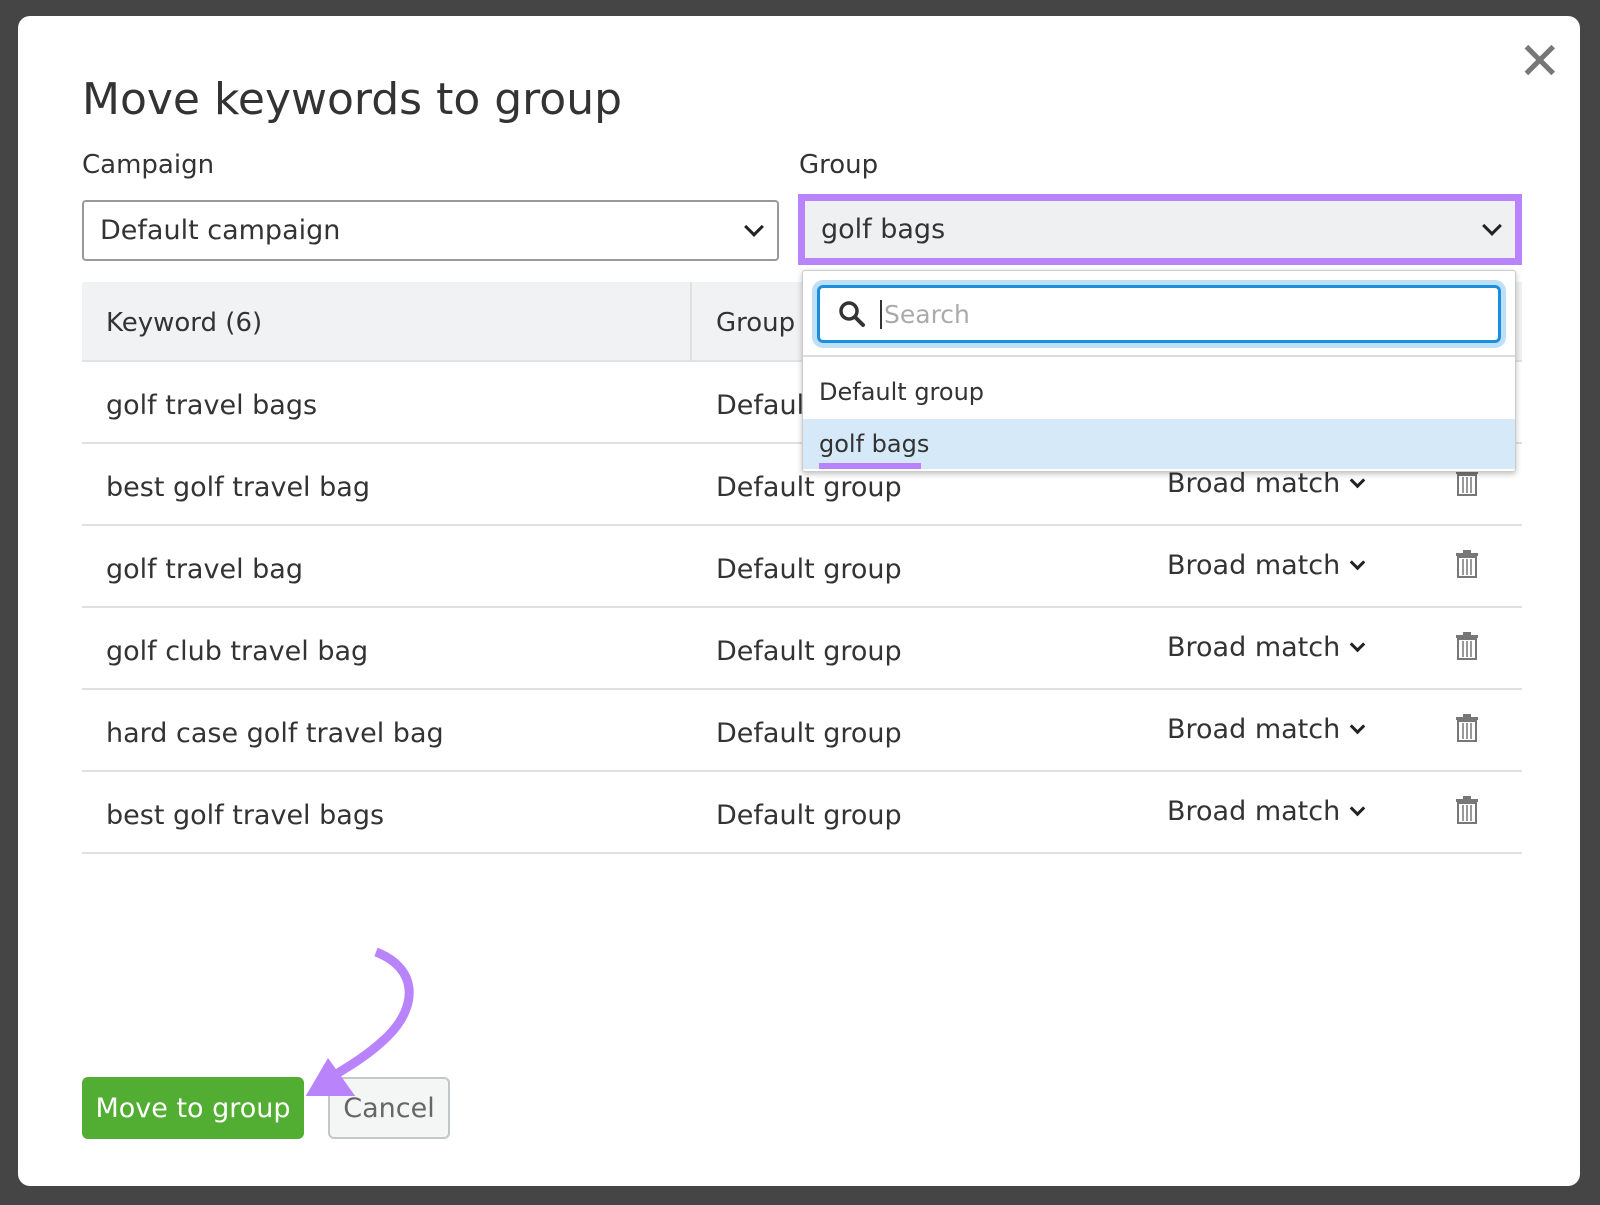 This screenshot has height=1205, width=1600. Describe the element at coordinates (238, 487) in the screenshot. I see `keyword-cell: best golf travel bag` at that location.